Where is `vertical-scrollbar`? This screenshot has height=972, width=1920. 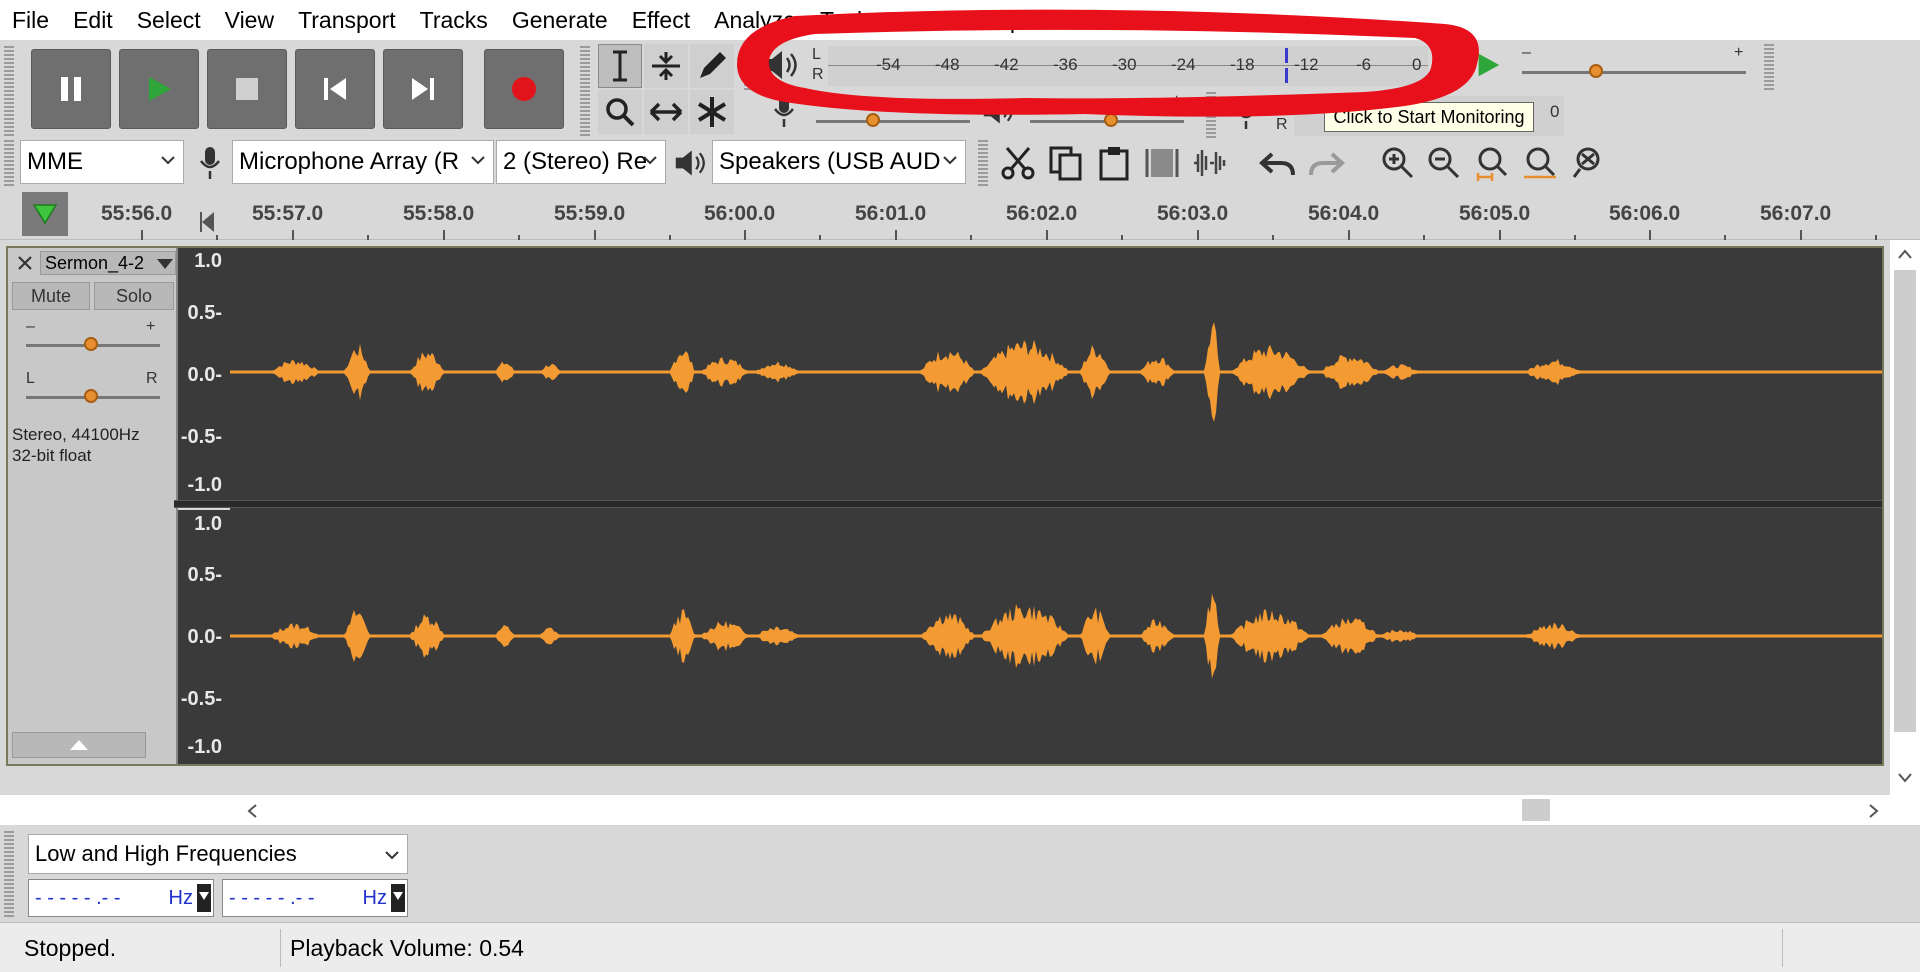 vertical-scrollbar is located at coordinates (1905, 517).